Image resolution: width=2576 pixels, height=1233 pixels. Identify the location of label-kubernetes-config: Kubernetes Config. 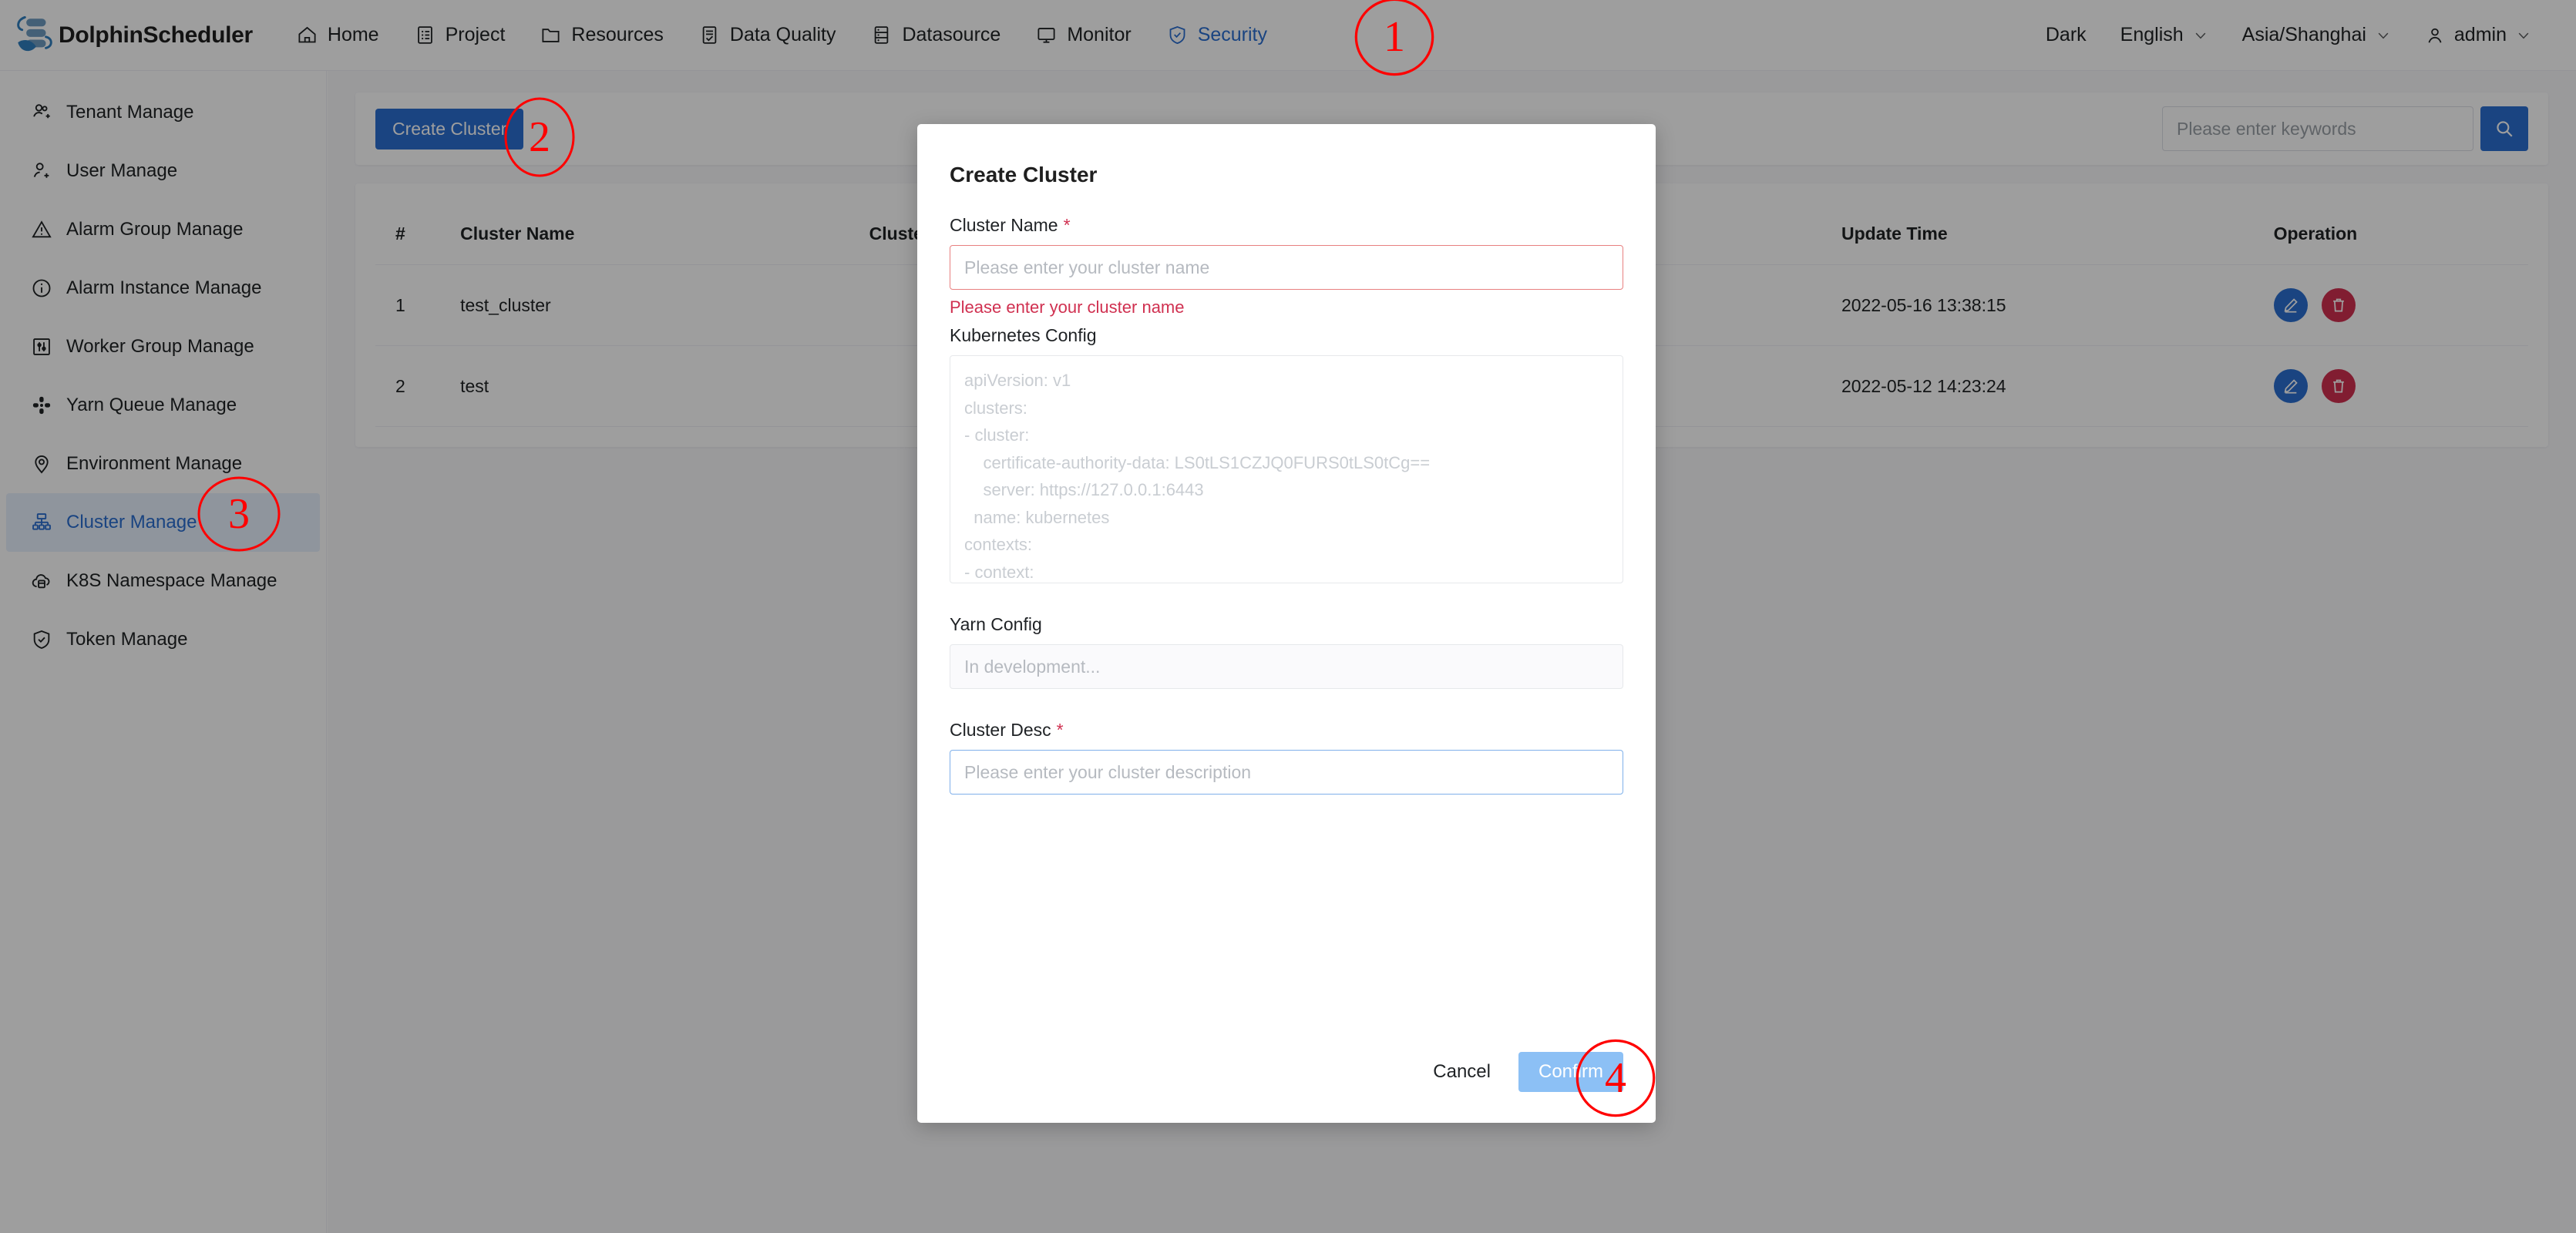
(1286, 335).